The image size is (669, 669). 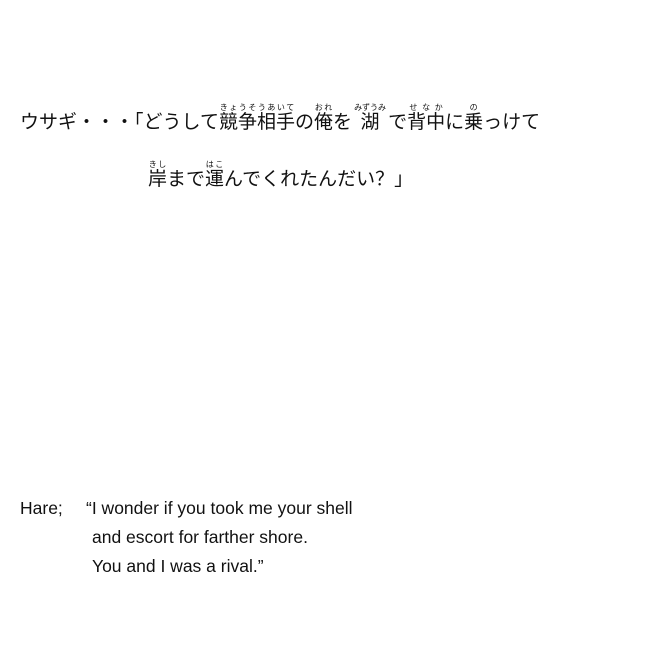 I want to click on english-dialogue-line-3: You and I was a rival.”, so click(x=178, y=566).